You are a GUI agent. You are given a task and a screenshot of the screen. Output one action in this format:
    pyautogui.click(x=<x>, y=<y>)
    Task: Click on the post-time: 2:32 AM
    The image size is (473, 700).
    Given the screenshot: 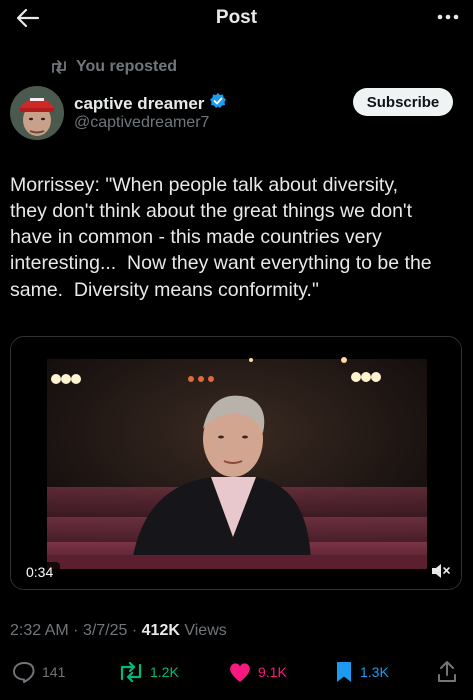 What is the action you would take?
    pyautogui.click(x=39, y=630)
    